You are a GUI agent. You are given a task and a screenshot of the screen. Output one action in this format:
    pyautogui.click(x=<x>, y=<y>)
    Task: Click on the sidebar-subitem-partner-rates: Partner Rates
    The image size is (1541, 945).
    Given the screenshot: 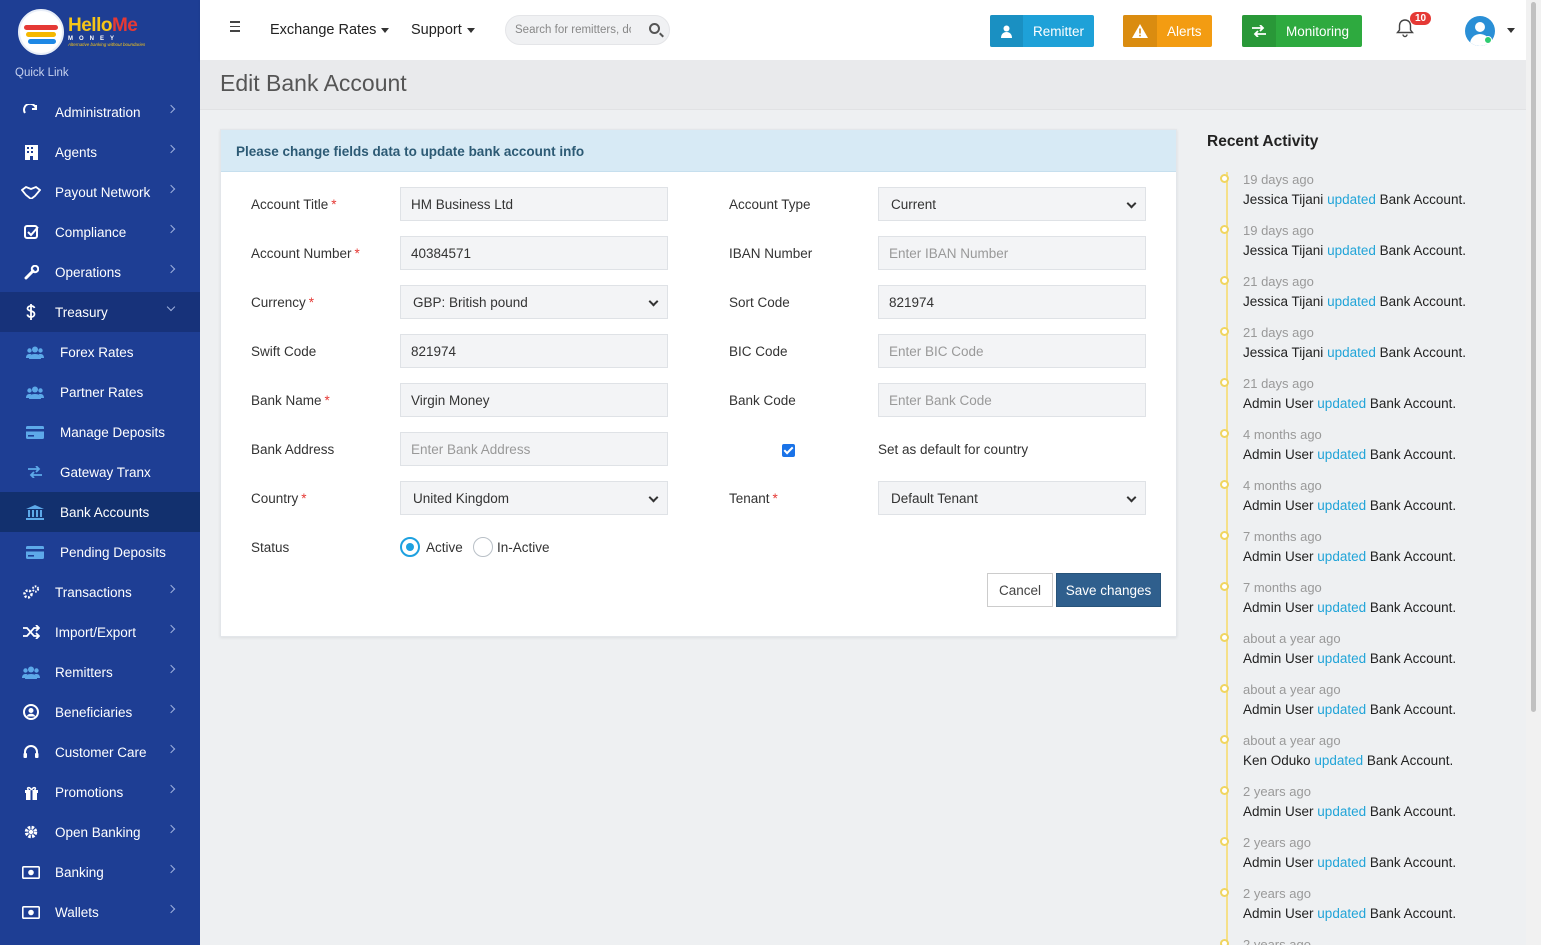 What is the action you would take?
    pyautogui.click(x=100, y=392)
    